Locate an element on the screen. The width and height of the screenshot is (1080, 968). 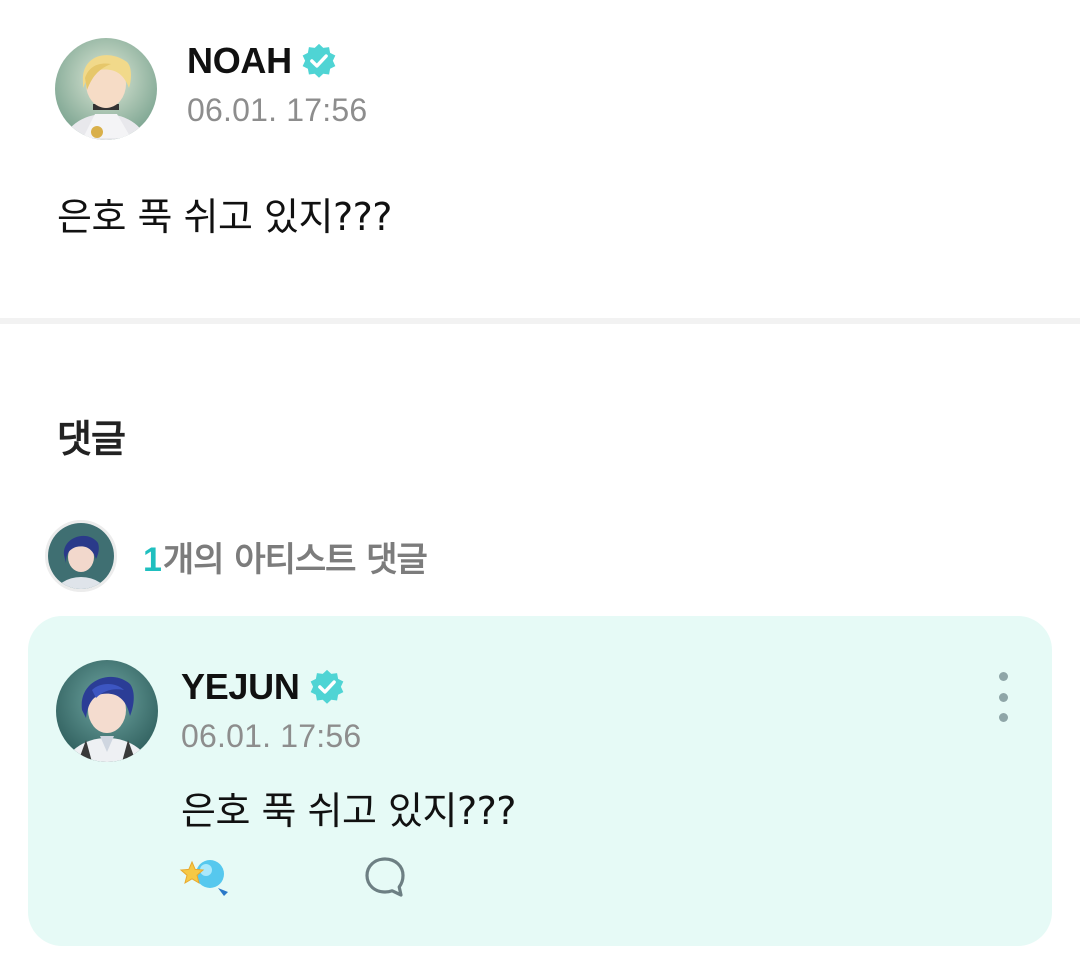
artist-comment-count: 1 is located at coordinates (152, 559).